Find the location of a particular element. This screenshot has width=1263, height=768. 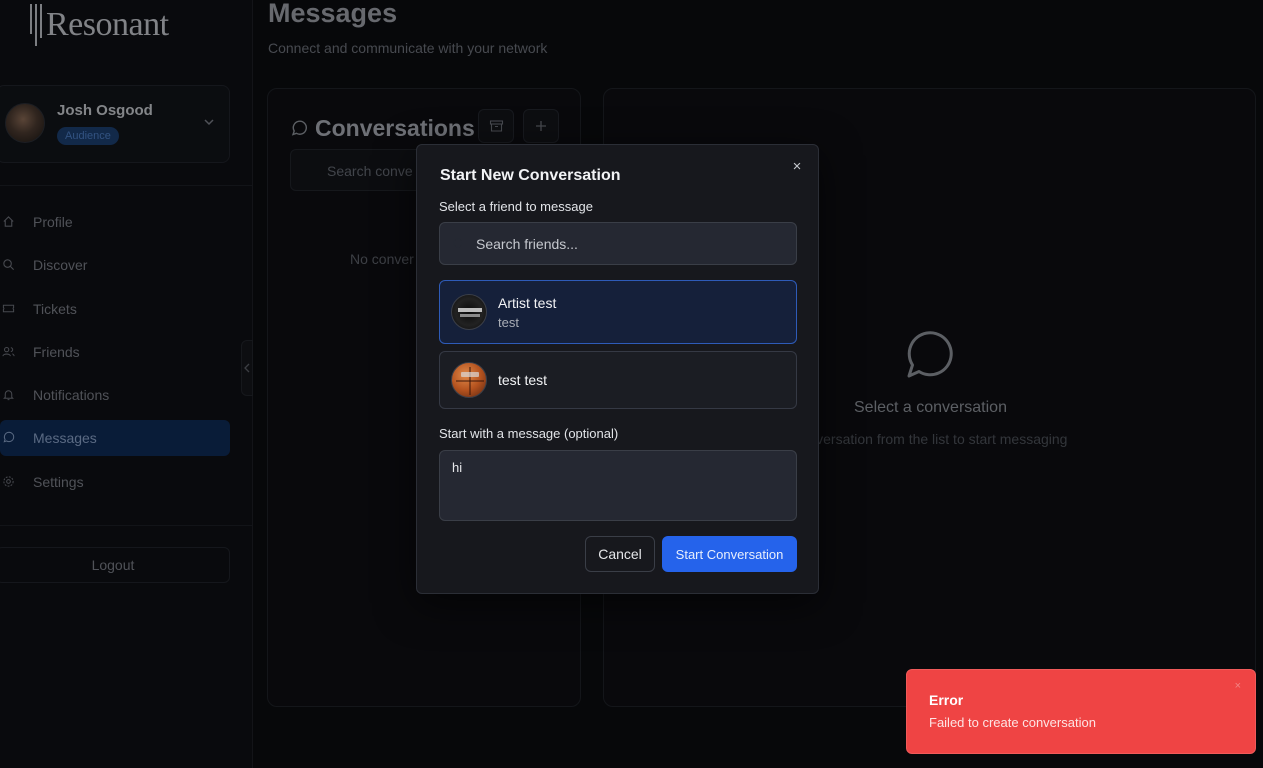

band-logo-icon is located at coordinates (470, 312).